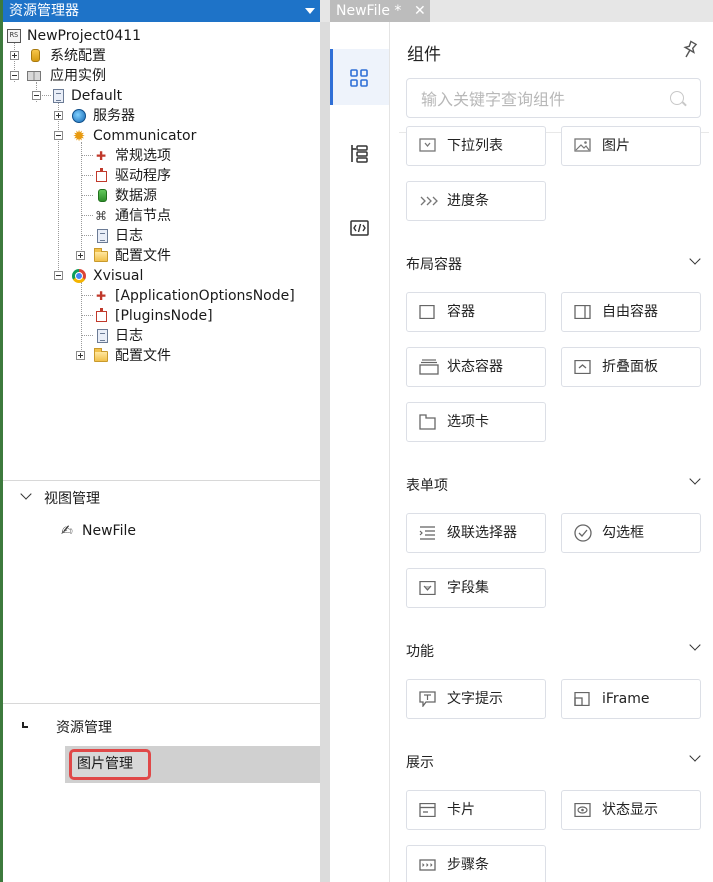 The image size is (713, 882). What do you see at coordinates (149, 296) in the screenshot?
I see `tree-item-application-options-node: ✚ [ApplicationOptionsNode]` at bounding box center [149, 296].